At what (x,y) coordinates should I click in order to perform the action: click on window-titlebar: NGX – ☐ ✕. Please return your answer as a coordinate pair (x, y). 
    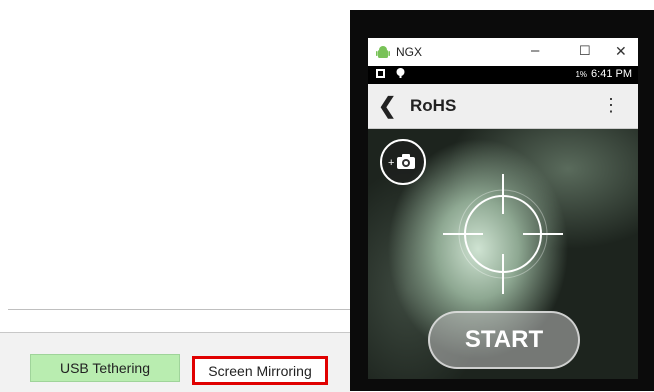
    Looking at the image, I should click on (503, 52).